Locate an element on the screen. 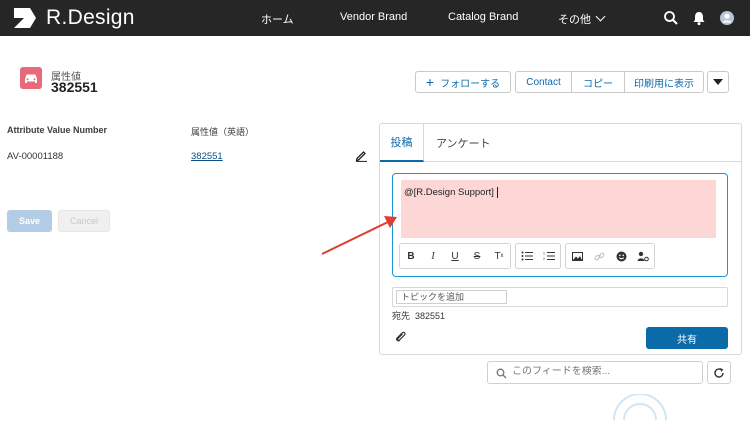 Image resolution: width=750 pixels, height=424 pixels. list-group: 12 is located at coordinates (538, 256).